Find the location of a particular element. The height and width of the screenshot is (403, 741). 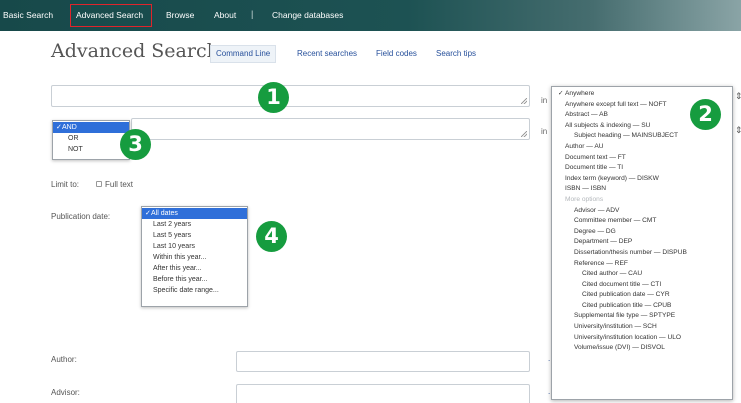

advisor-label: Advisor: is located at coordinates (65, 392).